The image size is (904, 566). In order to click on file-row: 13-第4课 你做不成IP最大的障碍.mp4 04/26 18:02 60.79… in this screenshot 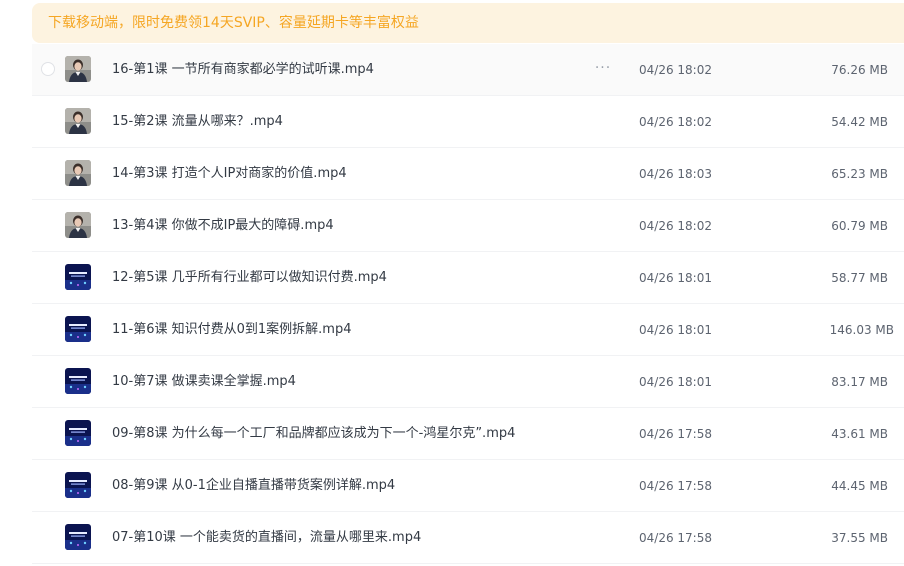, I will do `click(468, 226)`.